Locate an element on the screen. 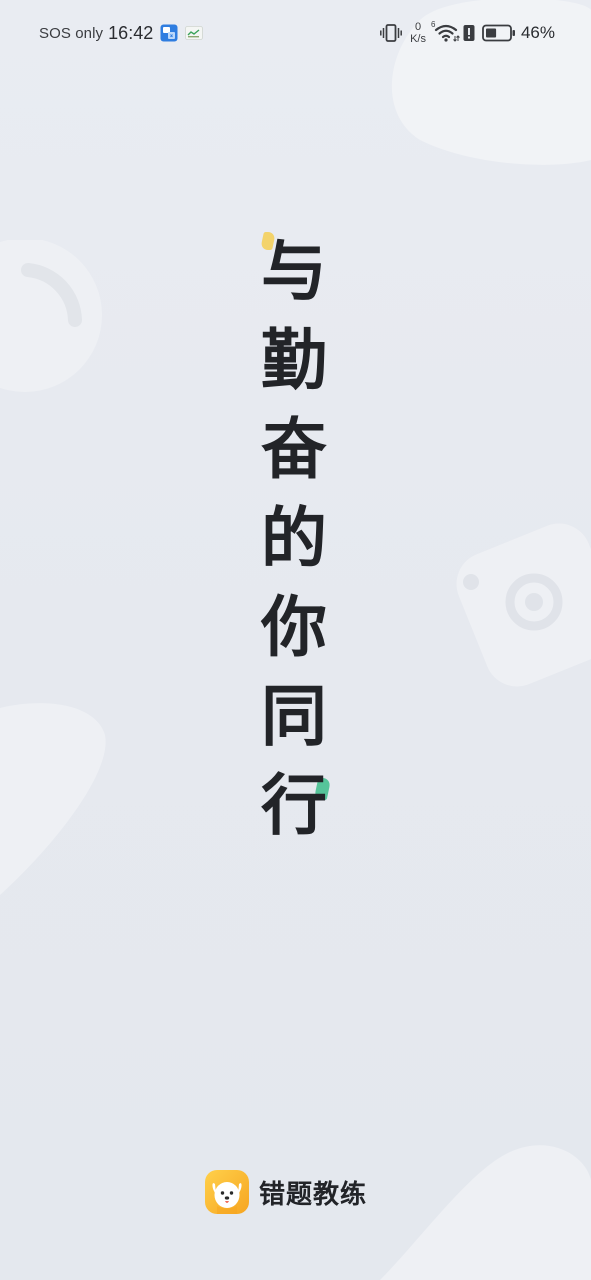 This screenshot has height=1280, width=591. translate-app-icon is located at coordinates (169, 33).